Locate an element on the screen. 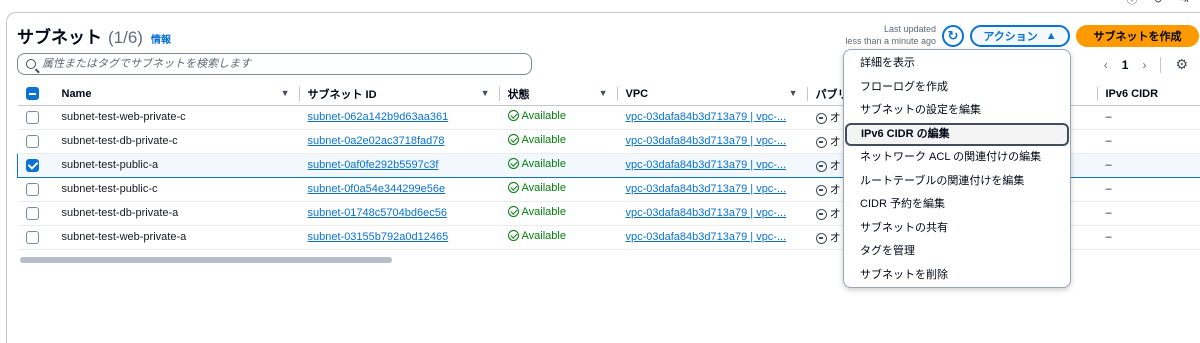 Image resolution: width=1200 pixels, height=343 pixels. menu-item-manage-tags: タグを管理 is located at coordinates (957, 252).